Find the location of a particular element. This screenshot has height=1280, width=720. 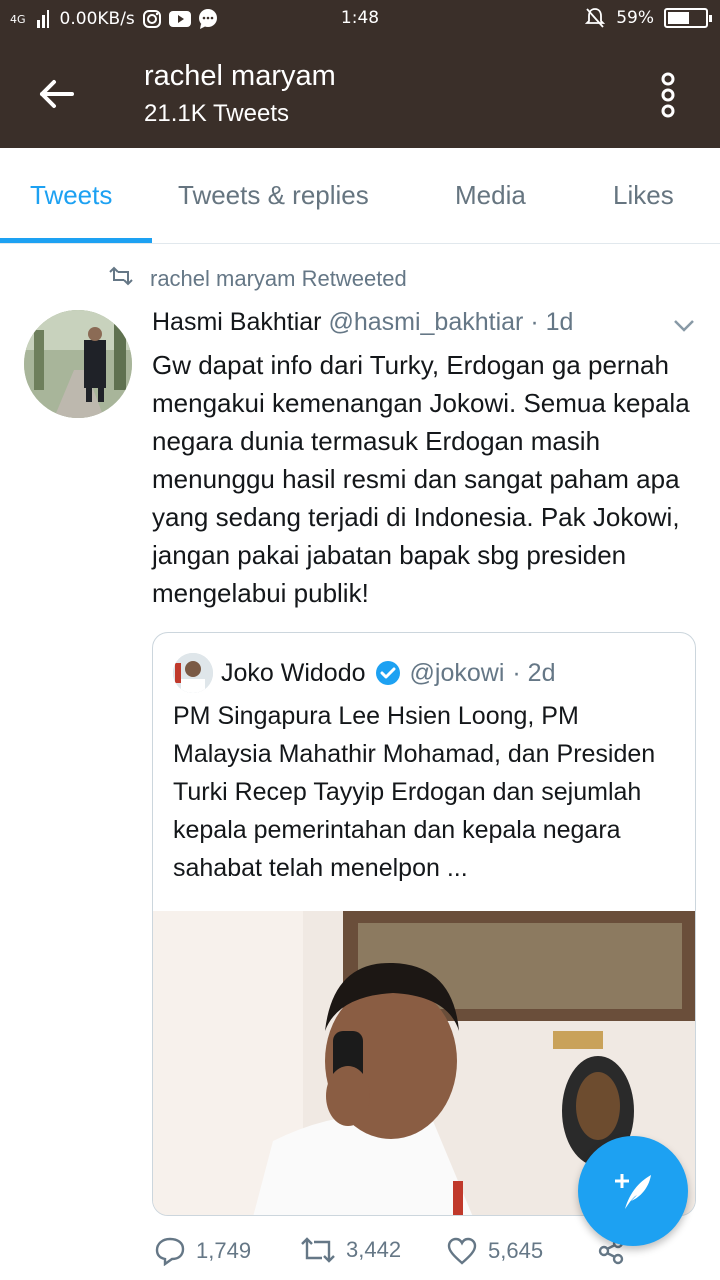

like-button: 5,645 is located at coordinates (494, 1251).